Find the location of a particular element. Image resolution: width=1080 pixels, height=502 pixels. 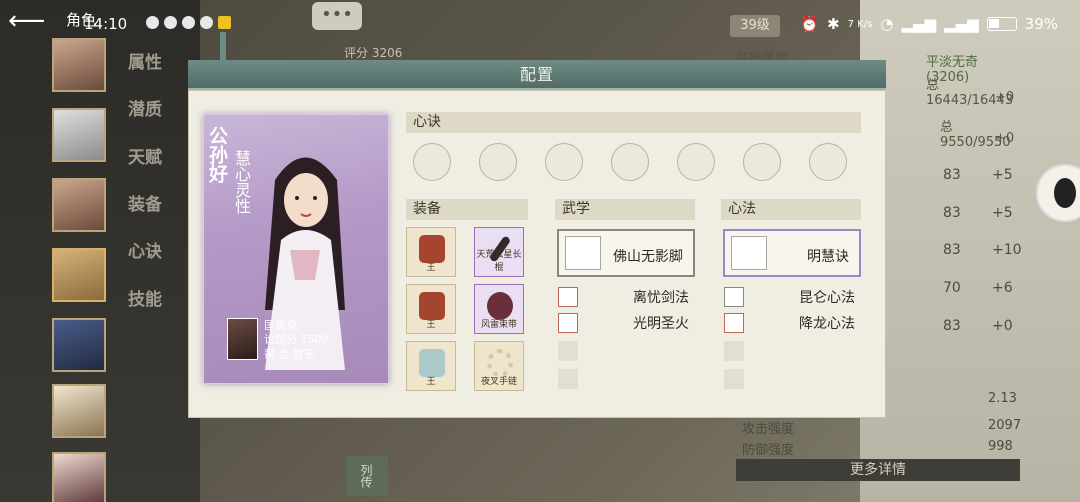

battery-percent: 39% is located at coordinates (1041, 24).